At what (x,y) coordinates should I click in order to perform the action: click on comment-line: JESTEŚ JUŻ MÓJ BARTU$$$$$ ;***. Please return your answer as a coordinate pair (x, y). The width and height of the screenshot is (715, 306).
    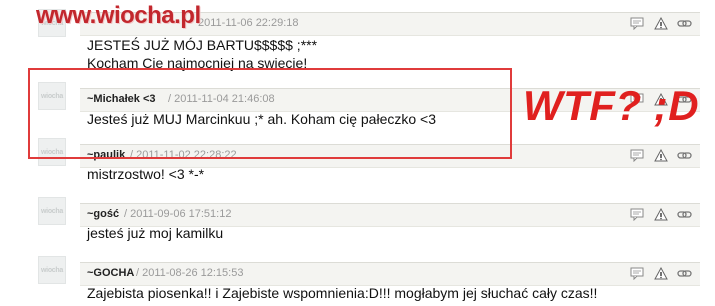
    Looking at the image, I should click on (202, 45).